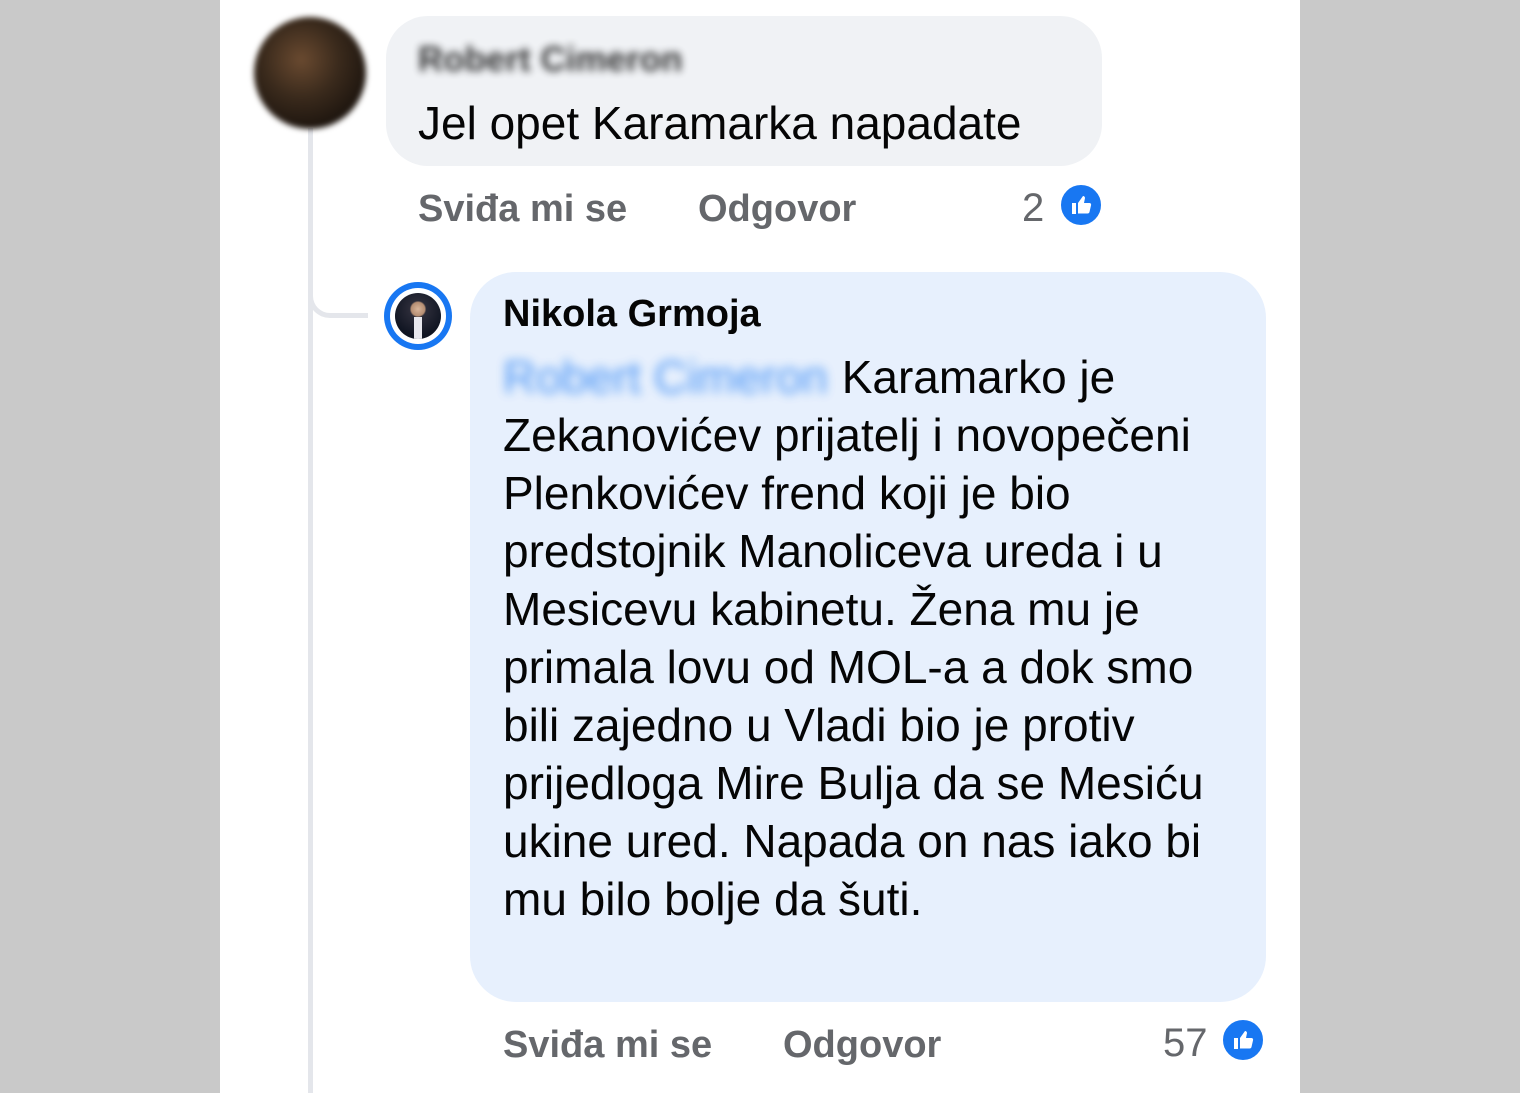  Describe the element at coordinates (1185, 1043) in the screenshot. I see `reaction-count: 57` at that location.